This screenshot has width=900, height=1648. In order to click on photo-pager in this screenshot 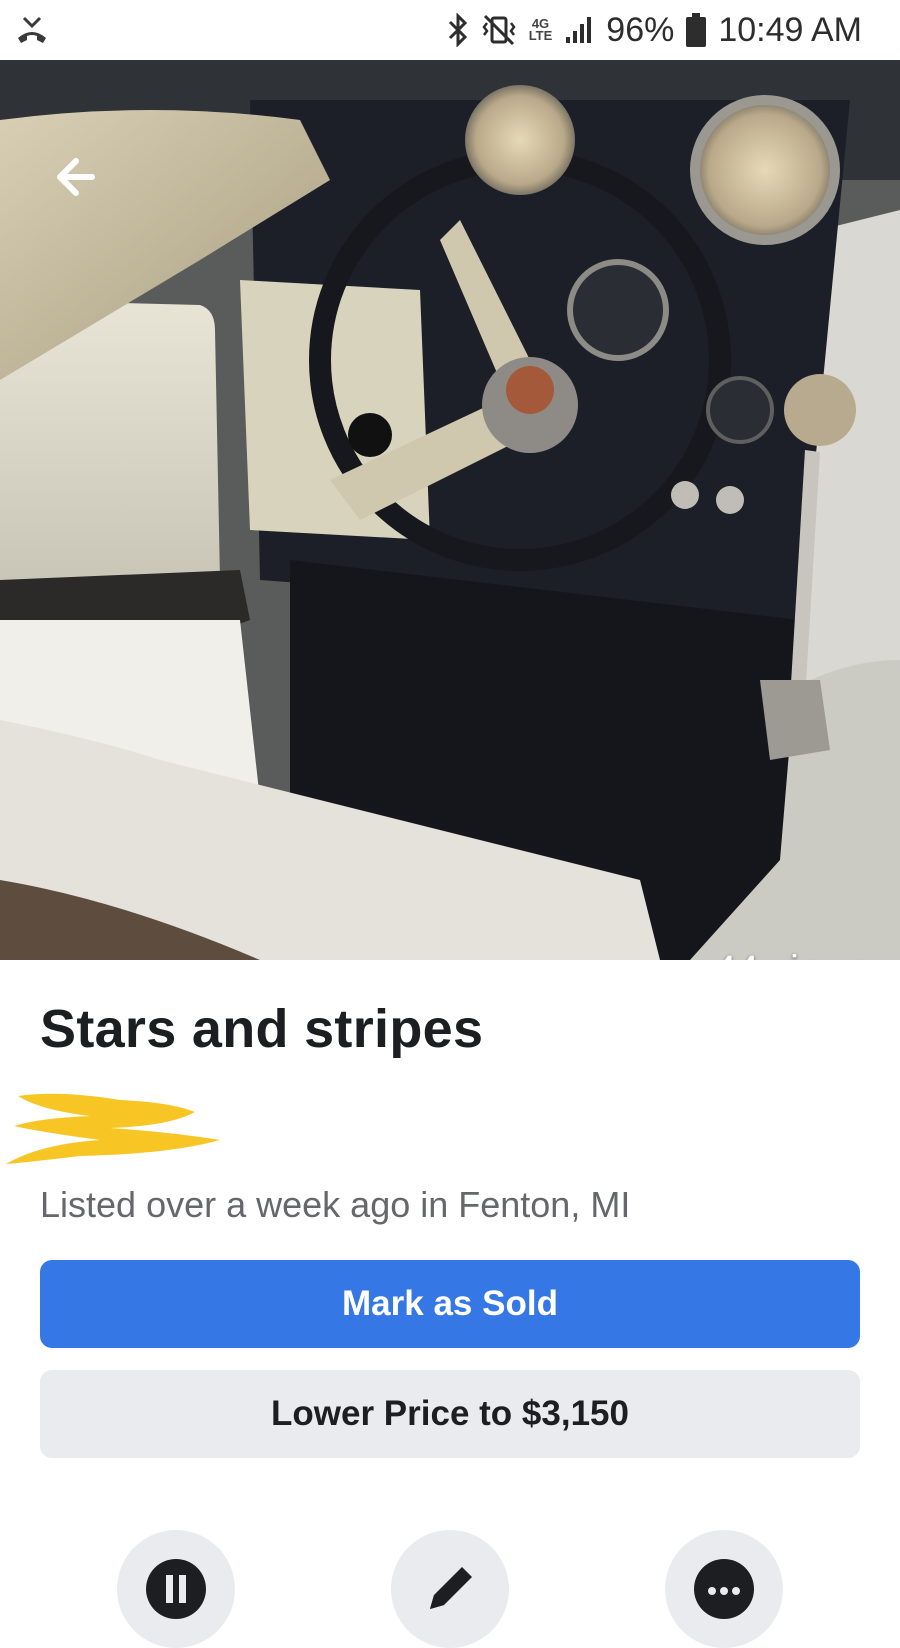, I will do `click(449, 959)`.